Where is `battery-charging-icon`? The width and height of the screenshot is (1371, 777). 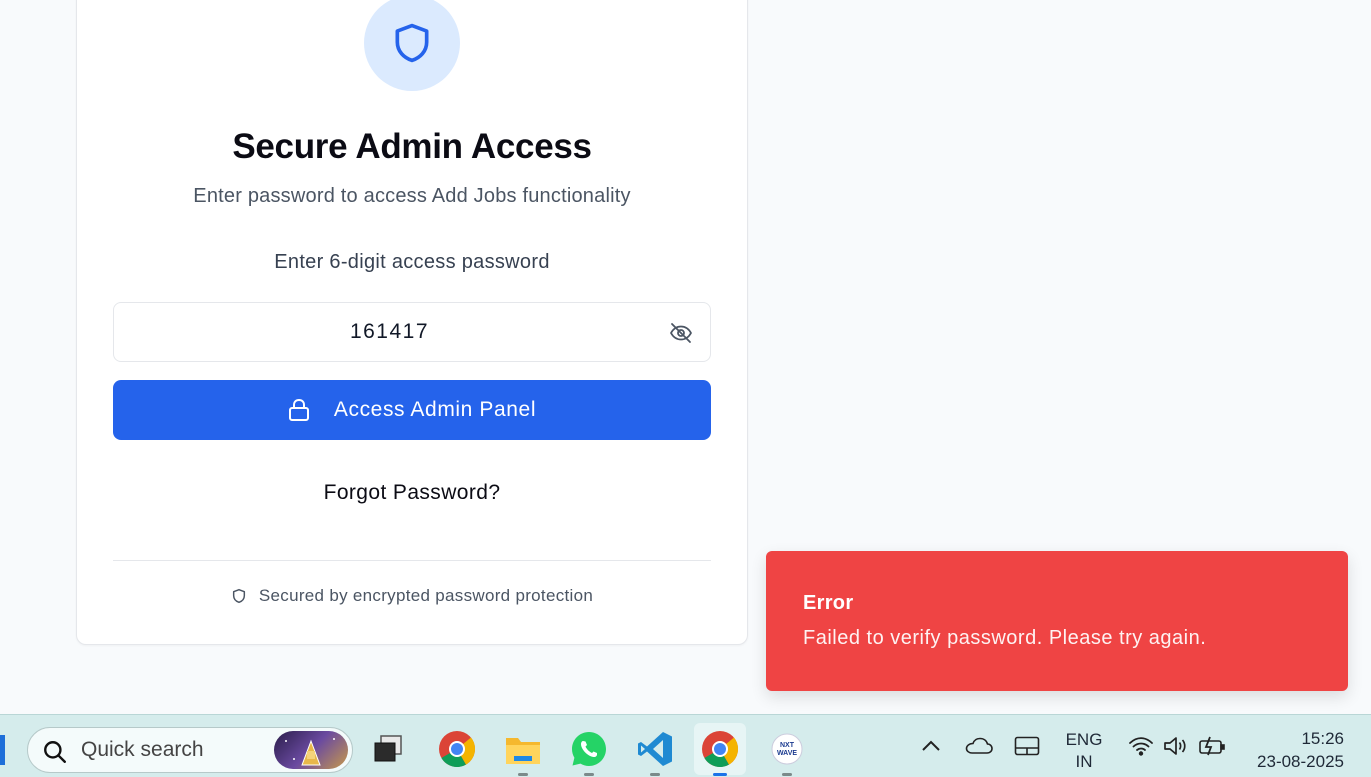 battery-charging-icon is located at coordinates (1212, 746).